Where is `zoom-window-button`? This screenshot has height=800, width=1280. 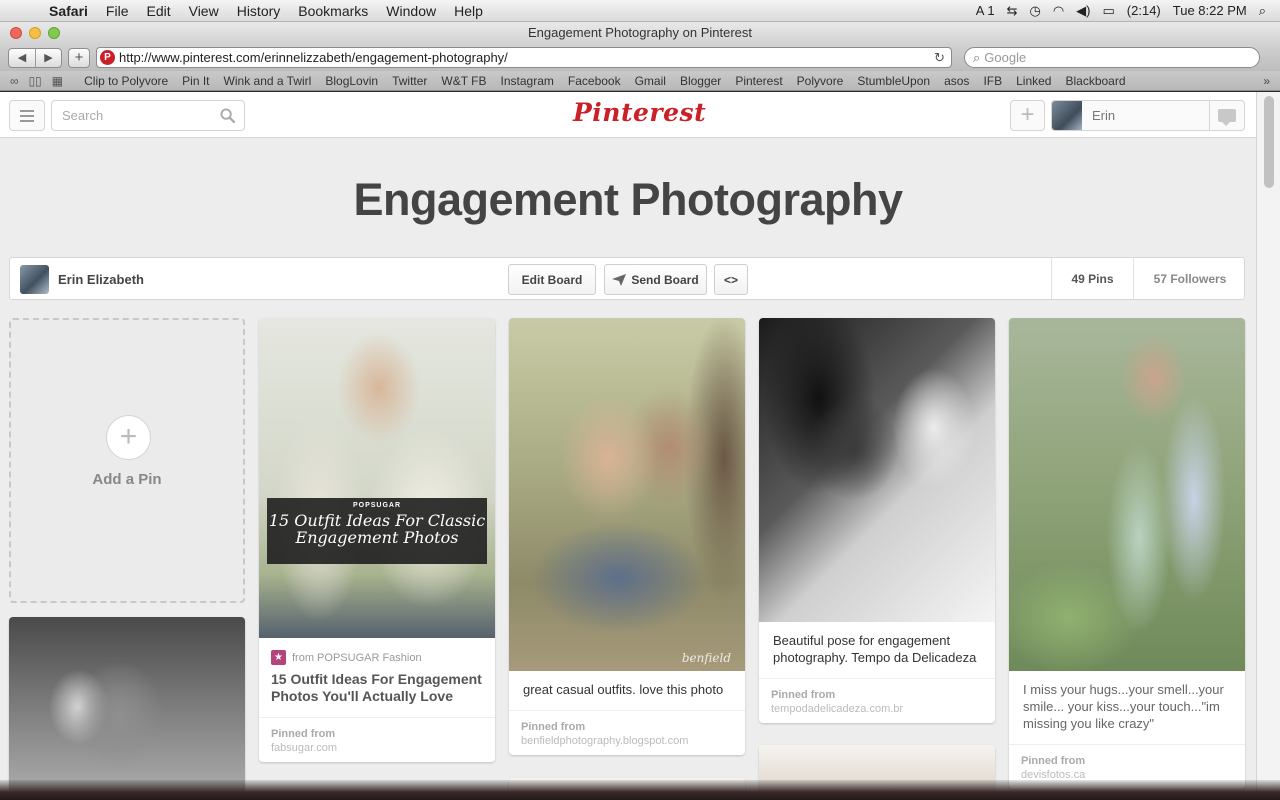 zoom-window-button is located at coordinates (54, 33).